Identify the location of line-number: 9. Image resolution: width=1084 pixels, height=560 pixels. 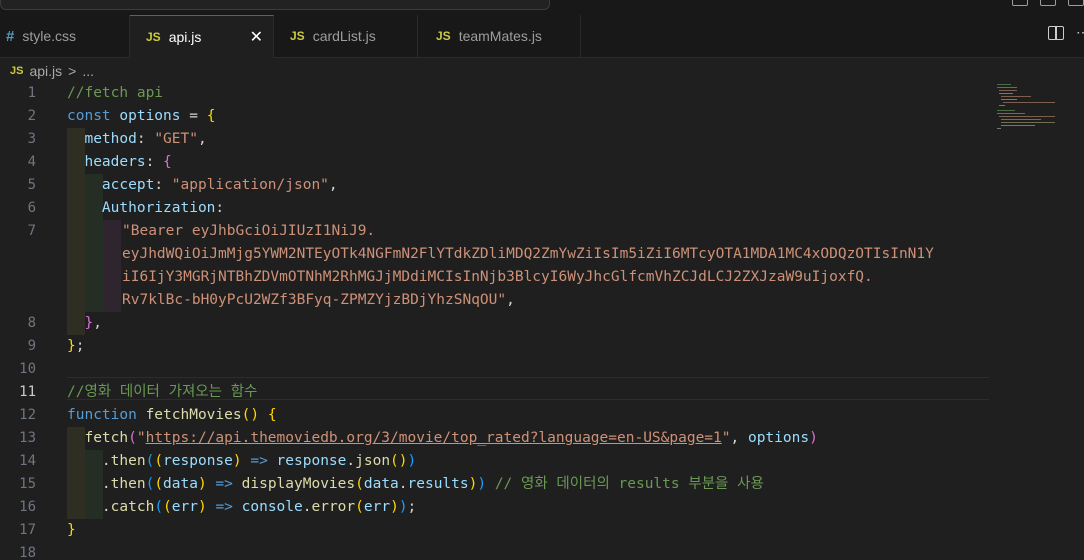
(31, 346).